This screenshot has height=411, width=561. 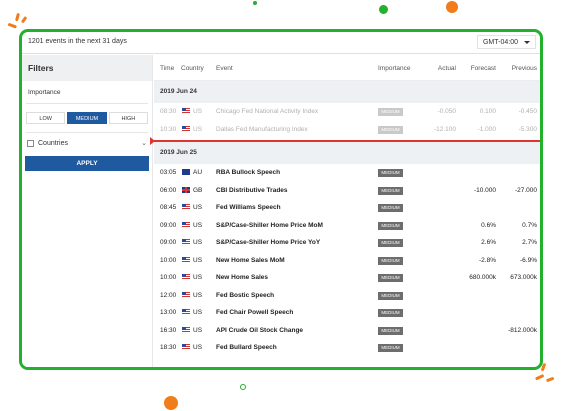 I want to click on event-previous: -5.300, so click(x=527, y=129).